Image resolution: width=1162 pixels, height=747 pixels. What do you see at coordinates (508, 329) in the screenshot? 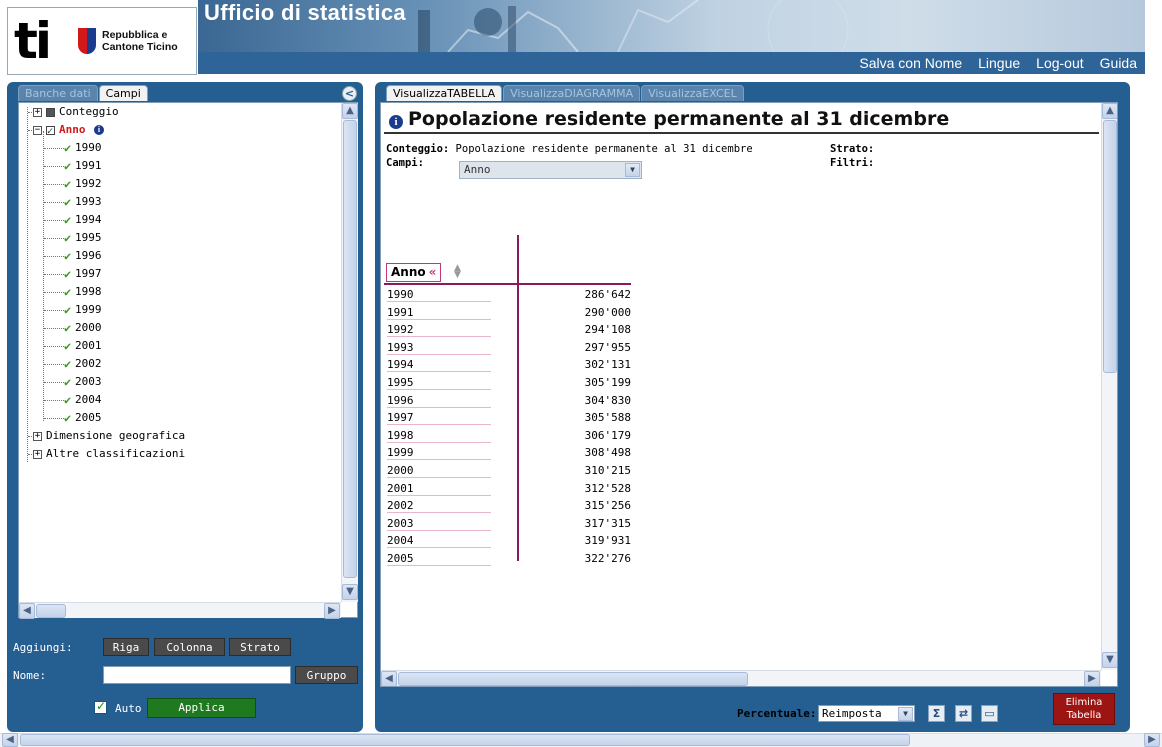
I see `table-row: 1992 294'108` at bounding box center [508, 329].